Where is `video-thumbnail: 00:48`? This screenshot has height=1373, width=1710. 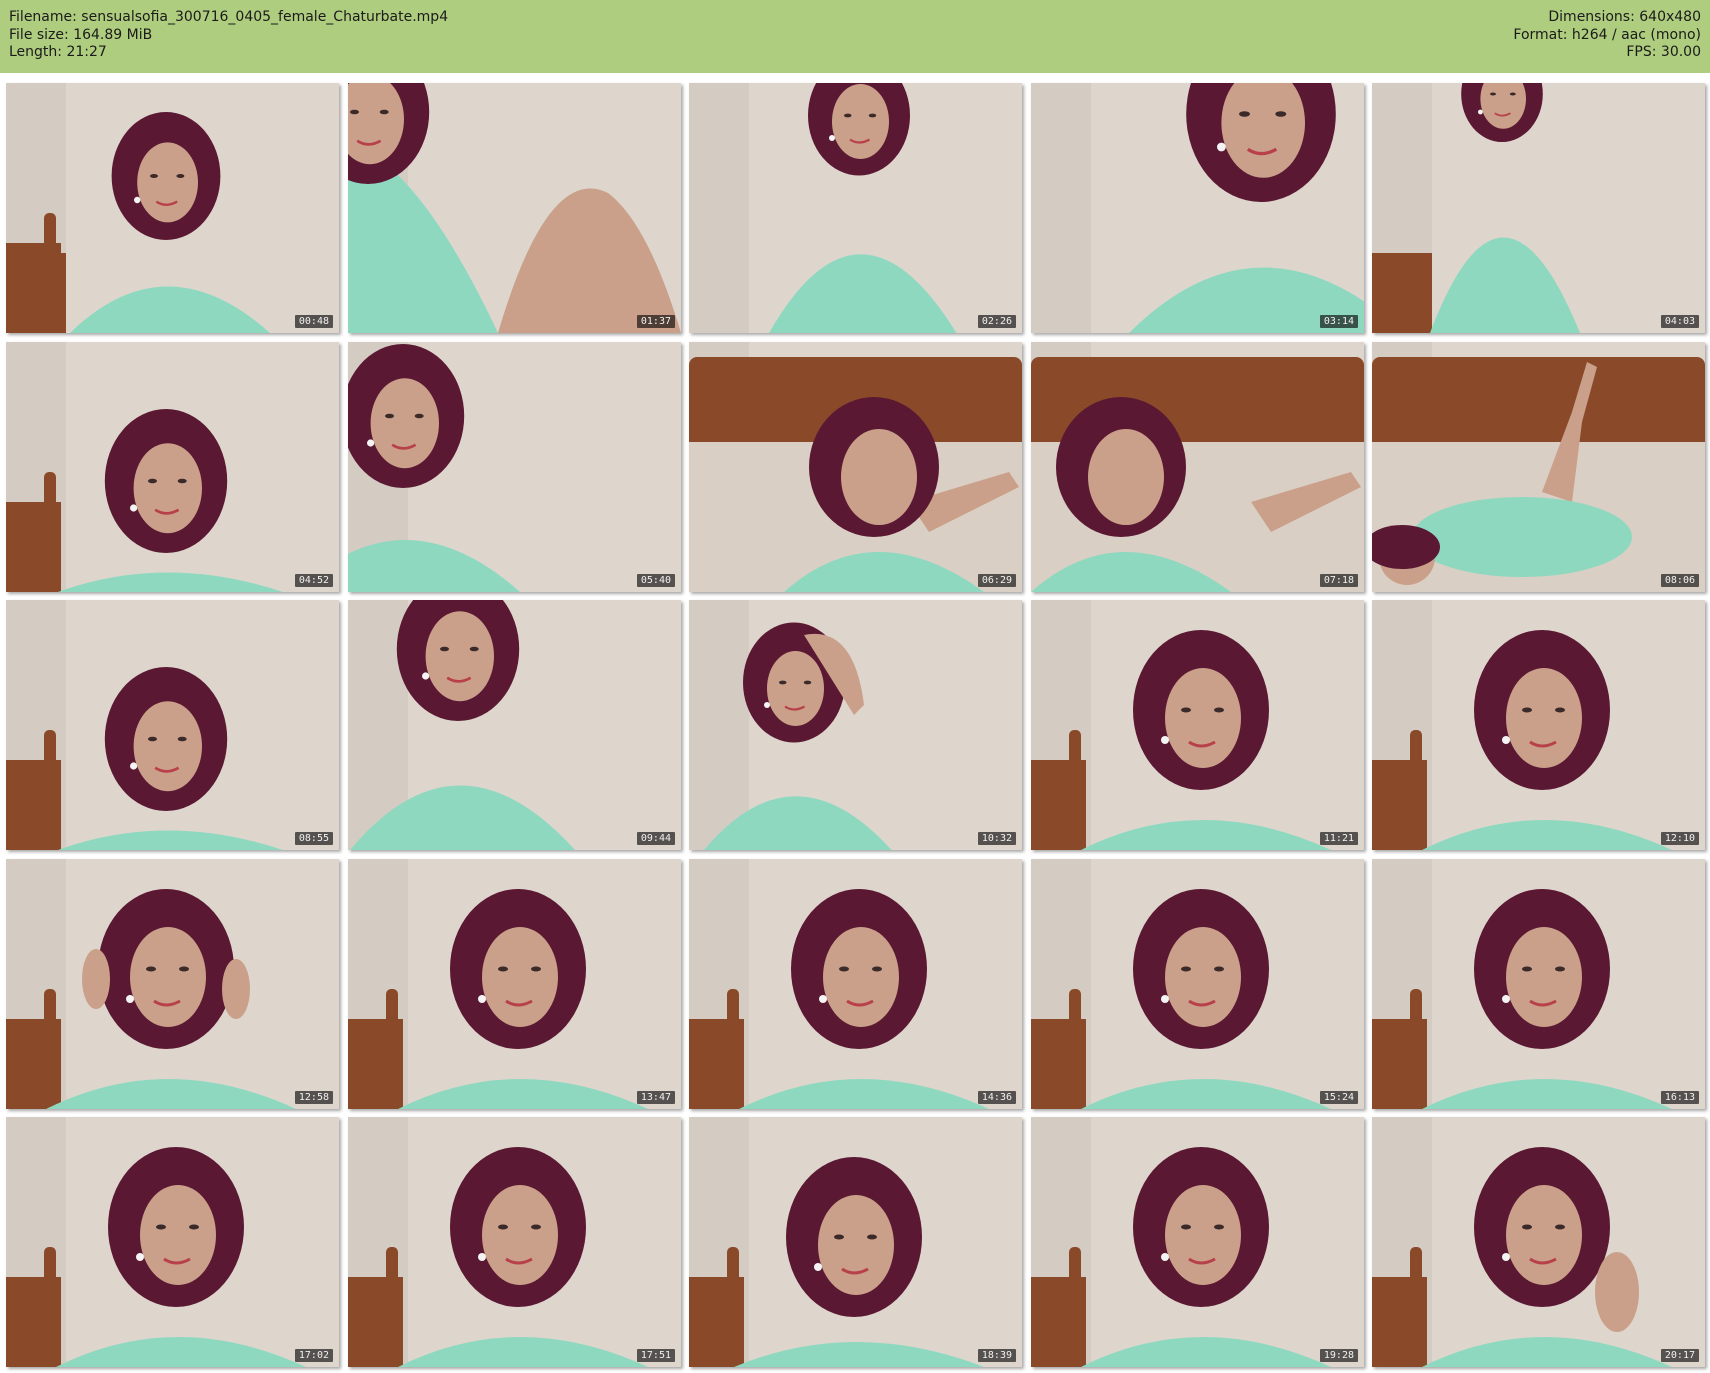
video-thumbnail: 00:48 is located at coordinates (172, 208).